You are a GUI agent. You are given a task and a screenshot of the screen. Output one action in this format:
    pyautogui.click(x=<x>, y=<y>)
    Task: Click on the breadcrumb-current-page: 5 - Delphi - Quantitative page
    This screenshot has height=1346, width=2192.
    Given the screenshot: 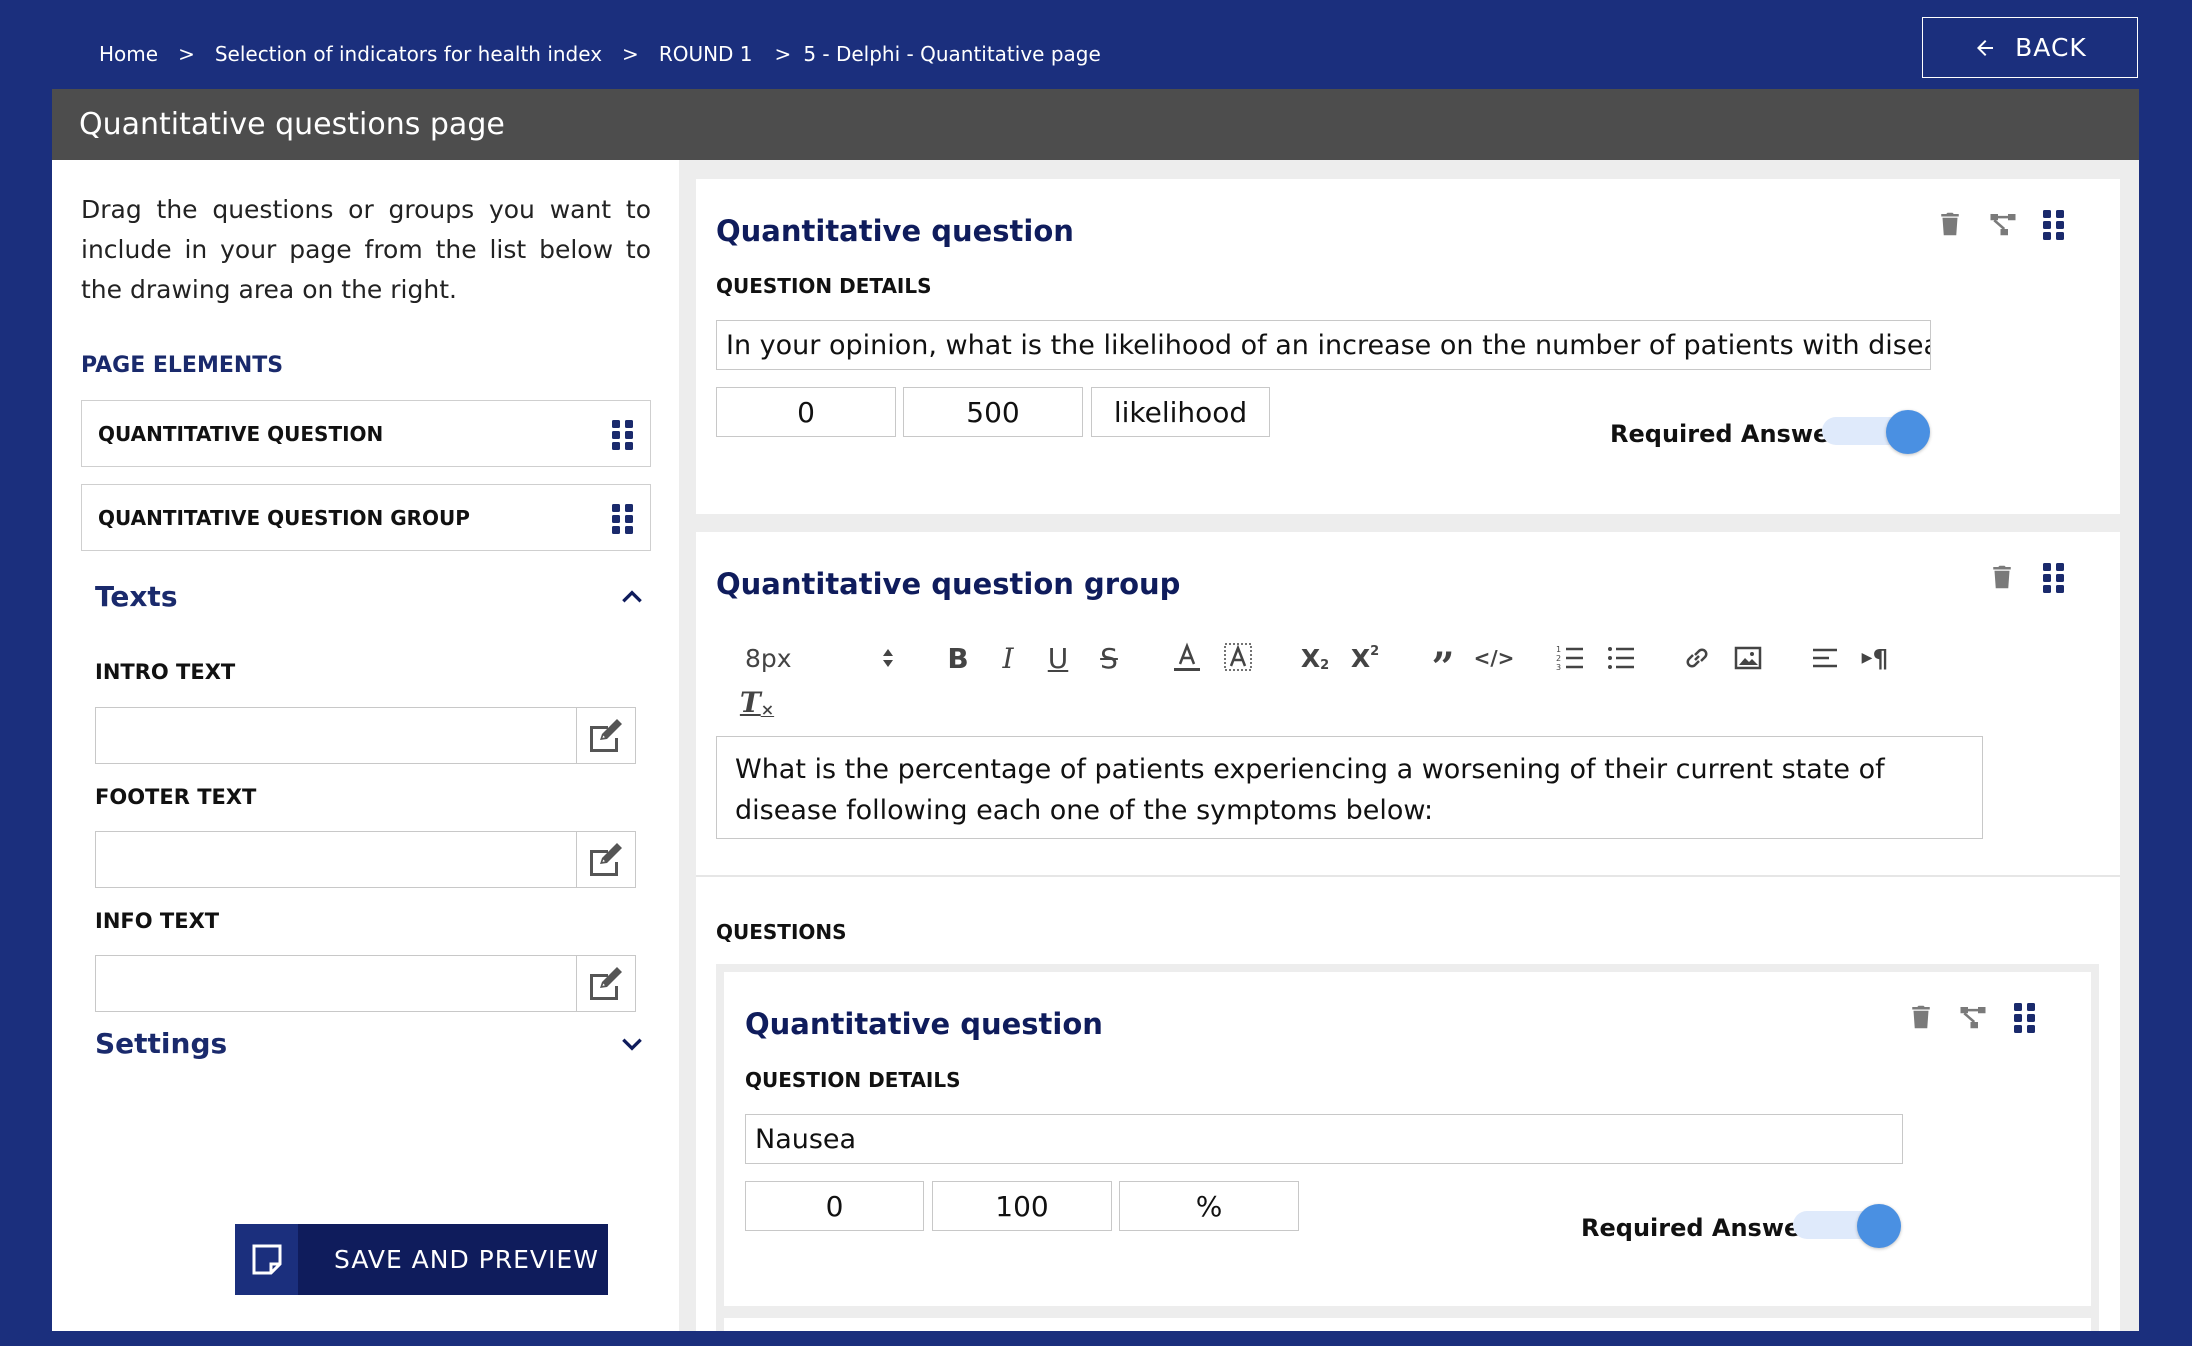 What is the action you would take?
    pyautogui.click(x=952, y=54)
    